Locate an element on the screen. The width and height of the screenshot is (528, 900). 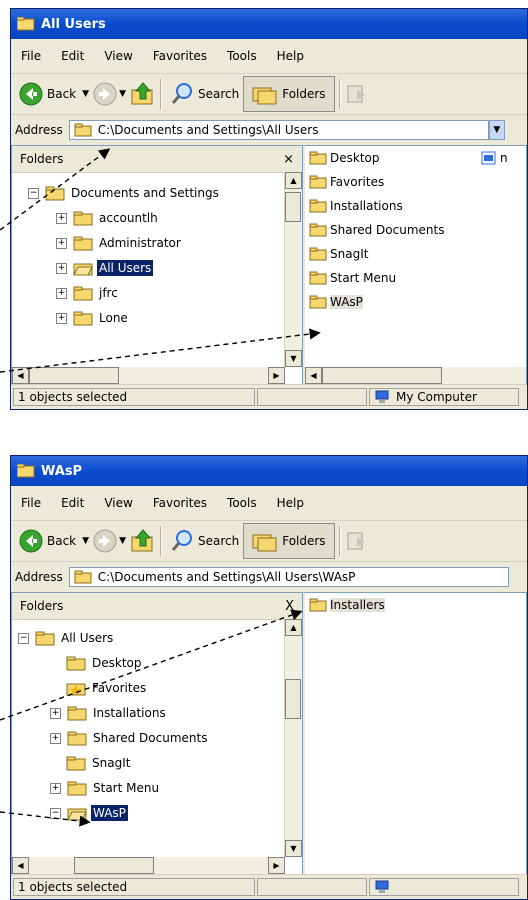
tree-node-jfrc: + jfrc is located at coordinates (88, 293).